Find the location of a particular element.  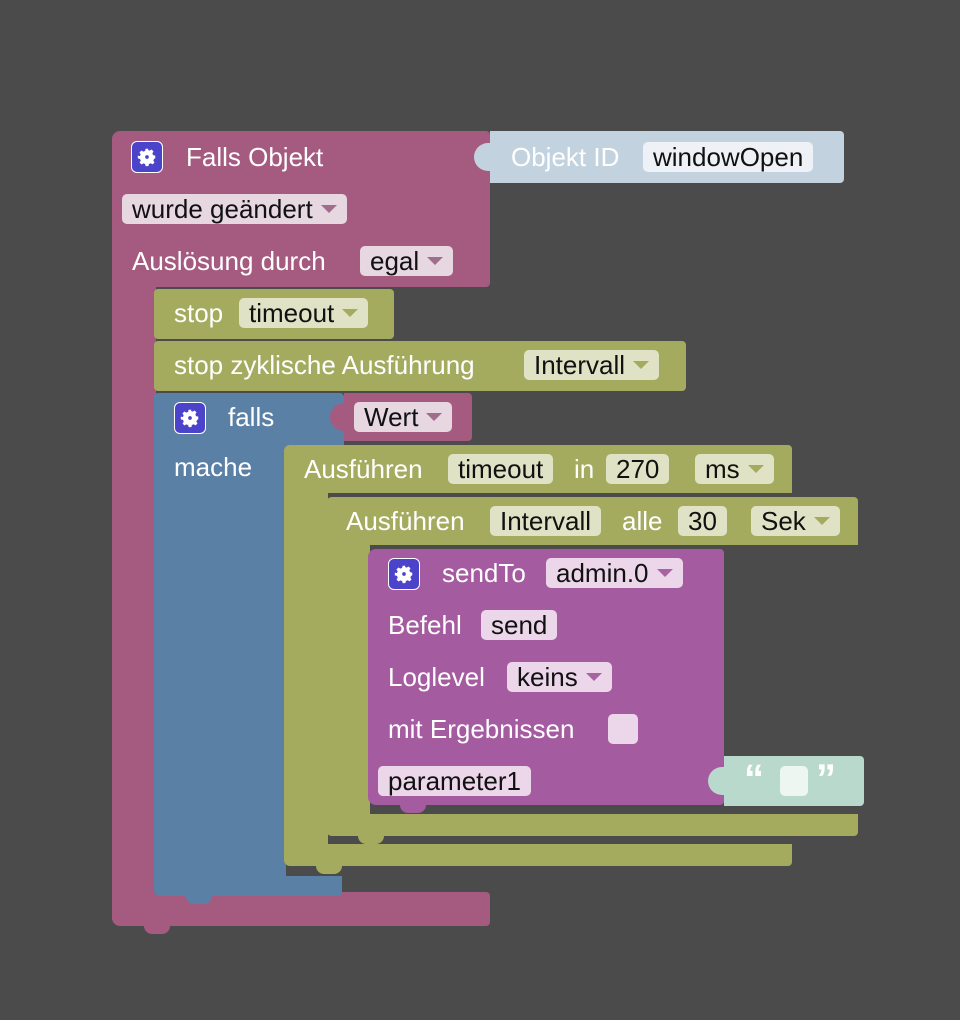

timeout-name-field: timeout is located at coordinates (501, 469).